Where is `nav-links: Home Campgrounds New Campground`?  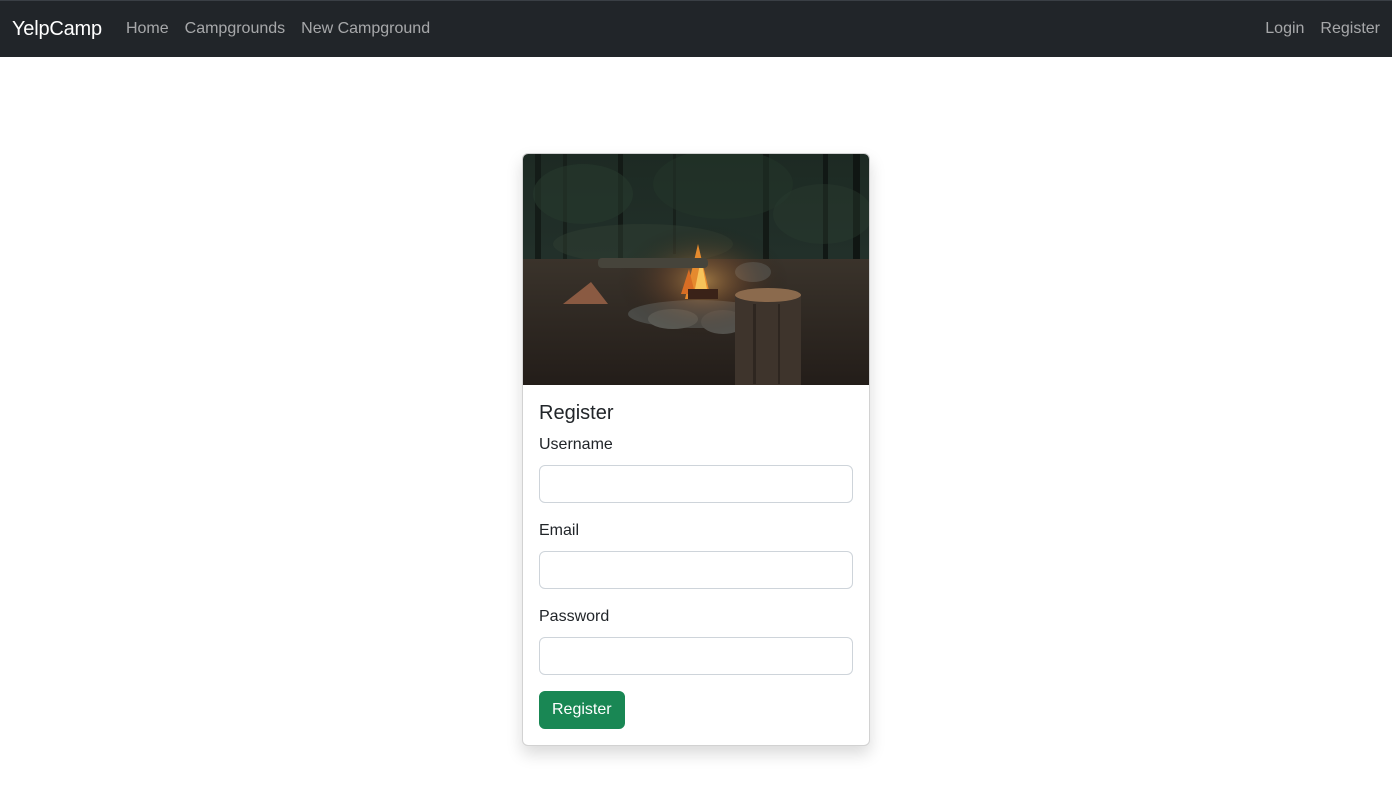 nav-links: Home Campgrounds New Campground is located at coordinates (278, 29).